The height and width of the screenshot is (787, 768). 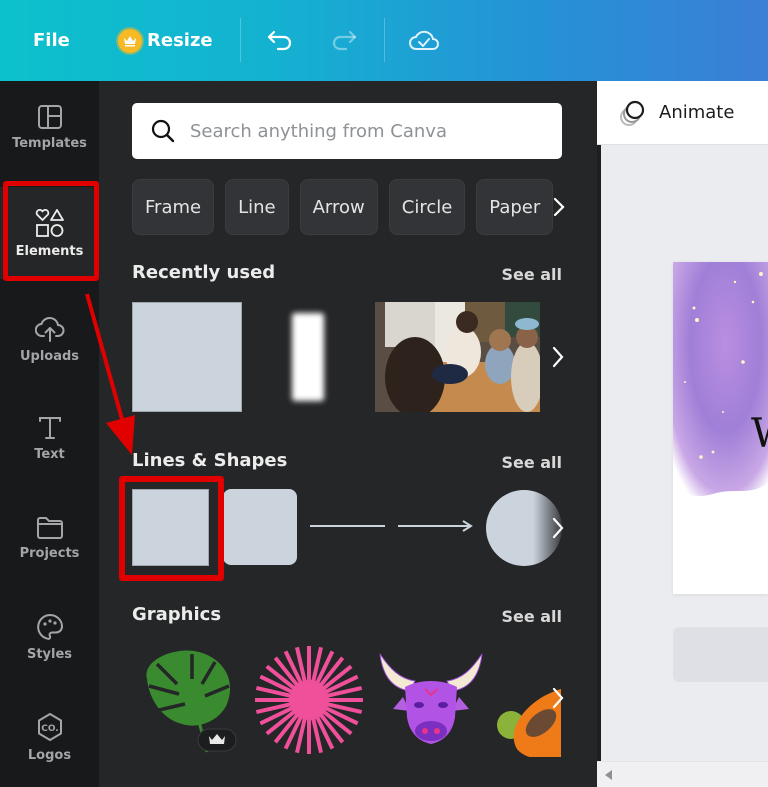 I want to click on top-toolbar: File Resize, so click(x=384, y=40).